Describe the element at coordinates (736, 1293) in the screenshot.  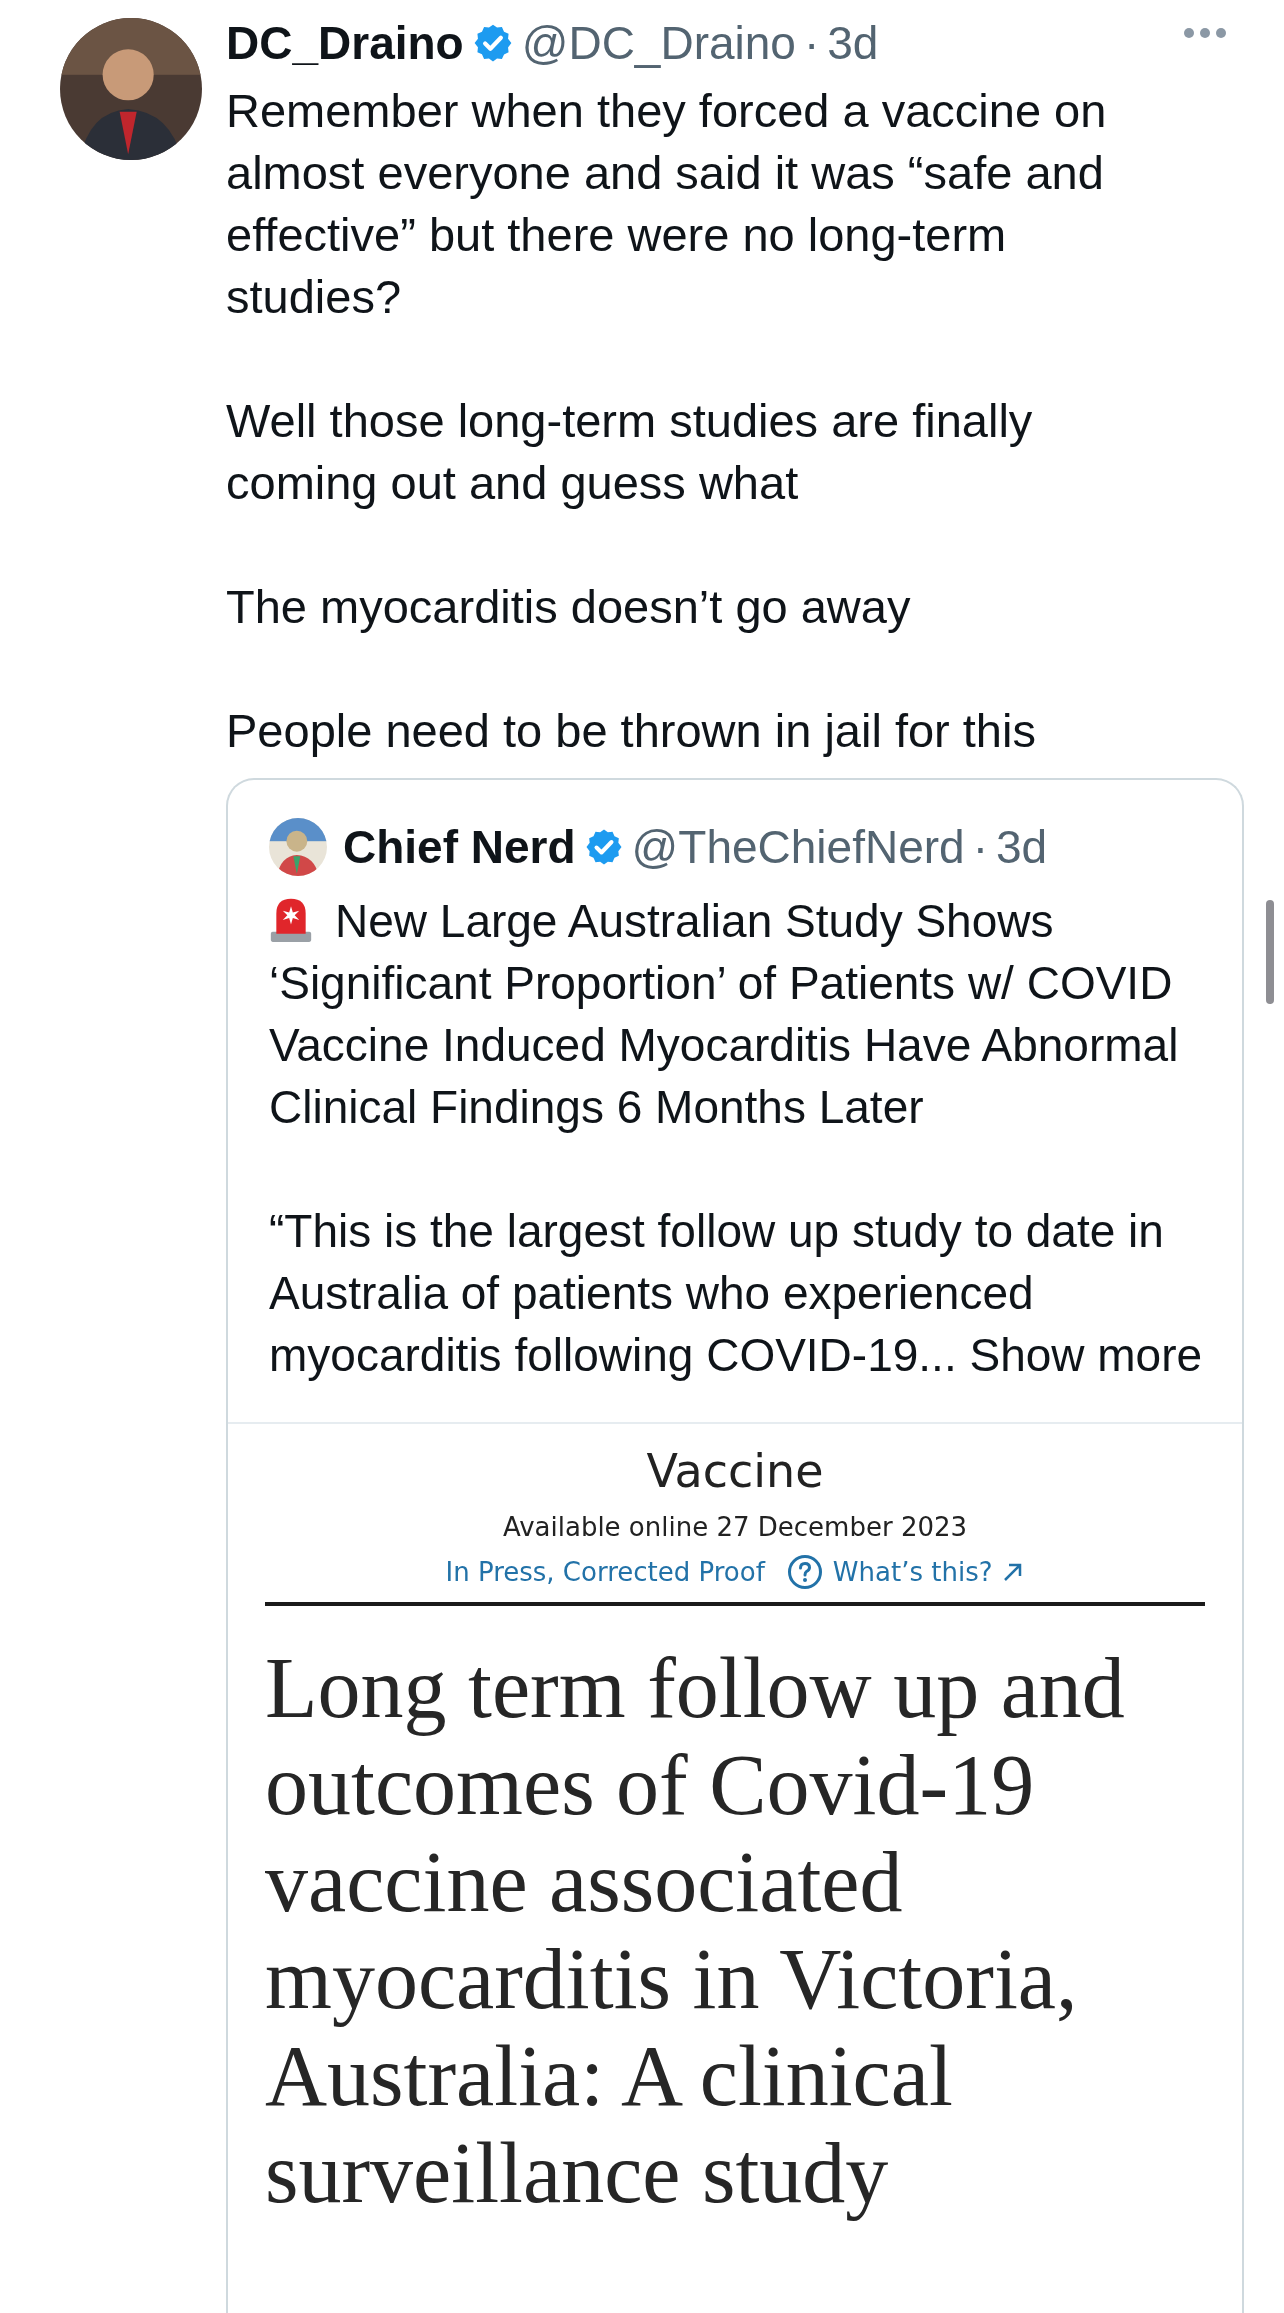
I see `quoted-post-text: “This is the largest follow up study to date in Australia of patients who experienced myocarditis following COVID-19... Show more` at that location.